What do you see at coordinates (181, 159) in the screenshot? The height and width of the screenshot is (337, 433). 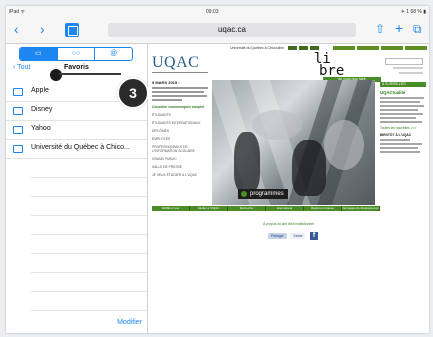 I see `menu-item: GRAND PUBLIC` at bounding box center [181, 159].